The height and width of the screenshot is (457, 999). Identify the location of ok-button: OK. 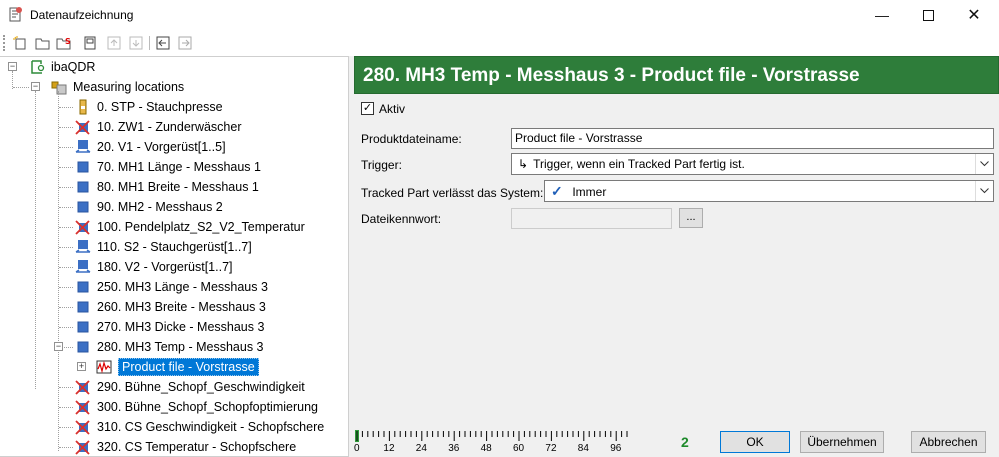
(755, 442).